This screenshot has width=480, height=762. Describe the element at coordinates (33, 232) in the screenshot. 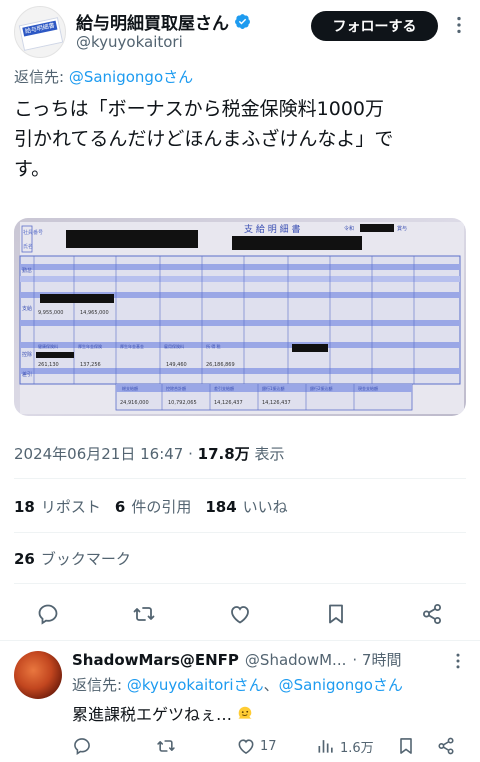

I see `payslip-left-label: 社員番号` at that location.